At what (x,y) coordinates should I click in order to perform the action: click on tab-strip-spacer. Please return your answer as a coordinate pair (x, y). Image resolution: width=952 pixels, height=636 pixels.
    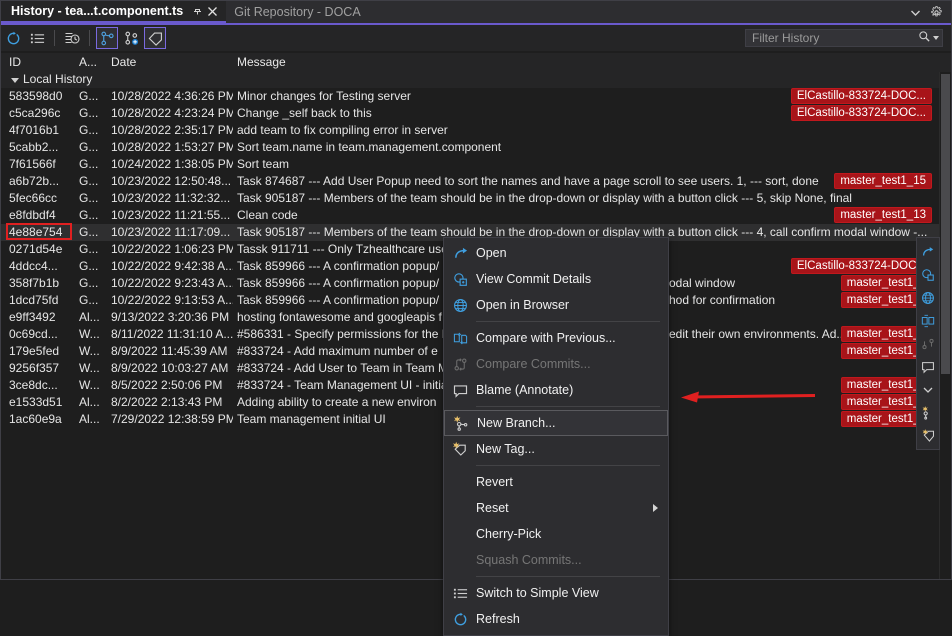
    Looking at the image, I should click on (641, 12).